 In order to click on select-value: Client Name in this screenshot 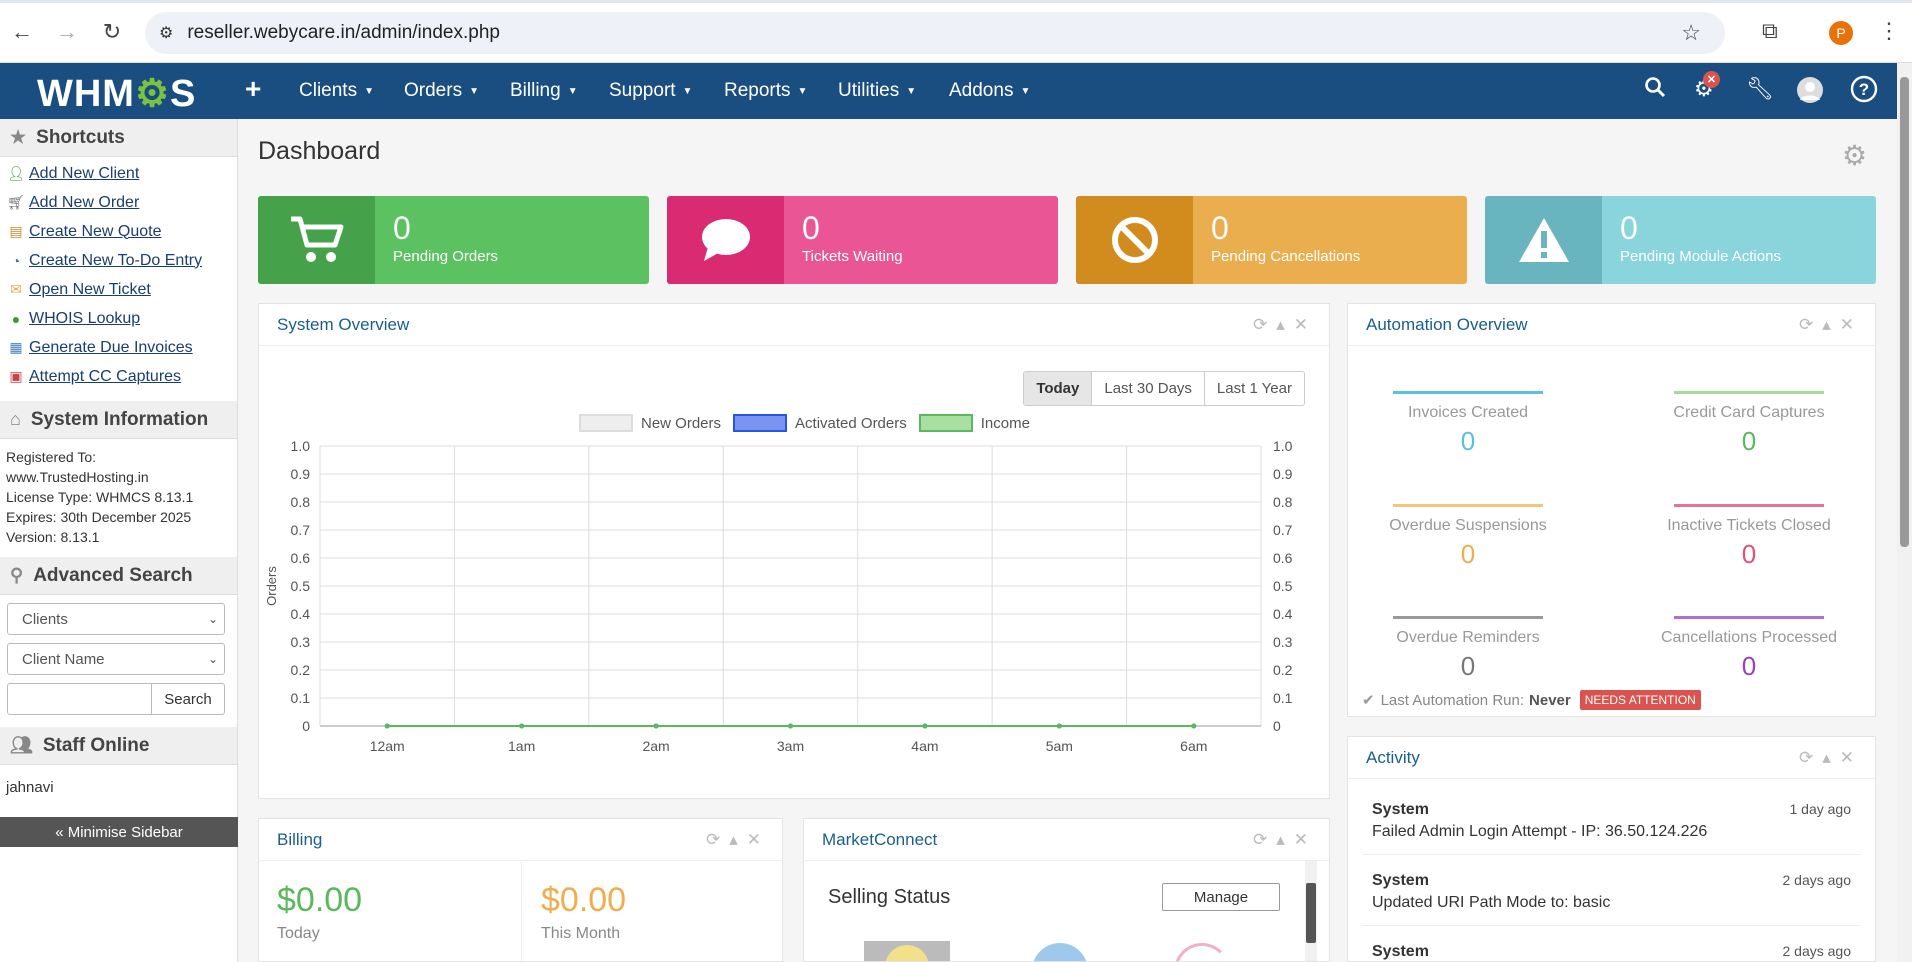, I will do `click(63, 659)`.